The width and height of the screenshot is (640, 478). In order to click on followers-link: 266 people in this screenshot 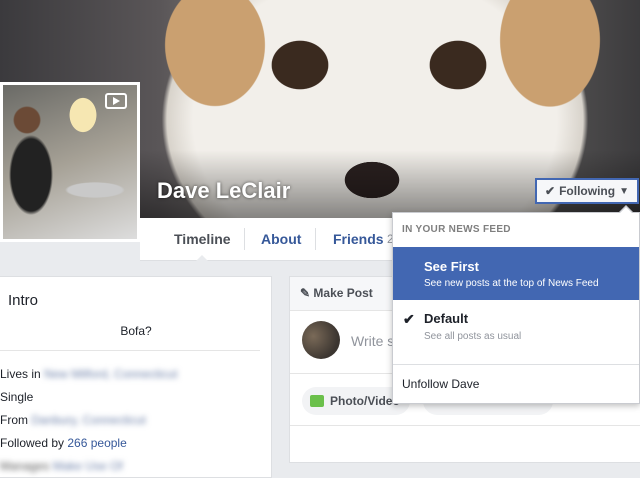, I will do `click(96, 443)`.